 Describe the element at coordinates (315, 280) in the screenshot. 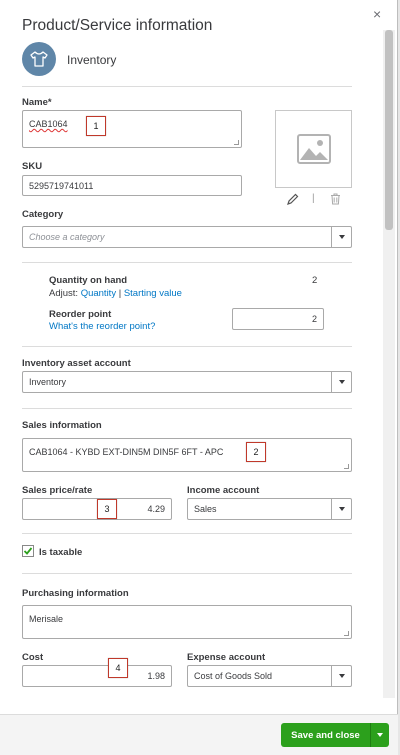

I see `quantity-on-hand-value: 2` at that location.